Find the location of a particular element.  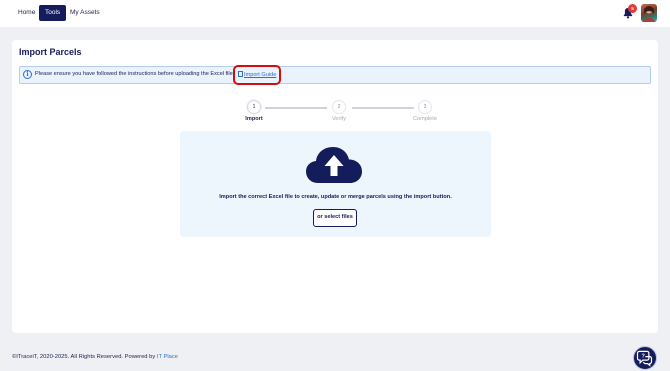

top-navbar: Home Tools My Assets 5 is located at coordinates (335, 13).